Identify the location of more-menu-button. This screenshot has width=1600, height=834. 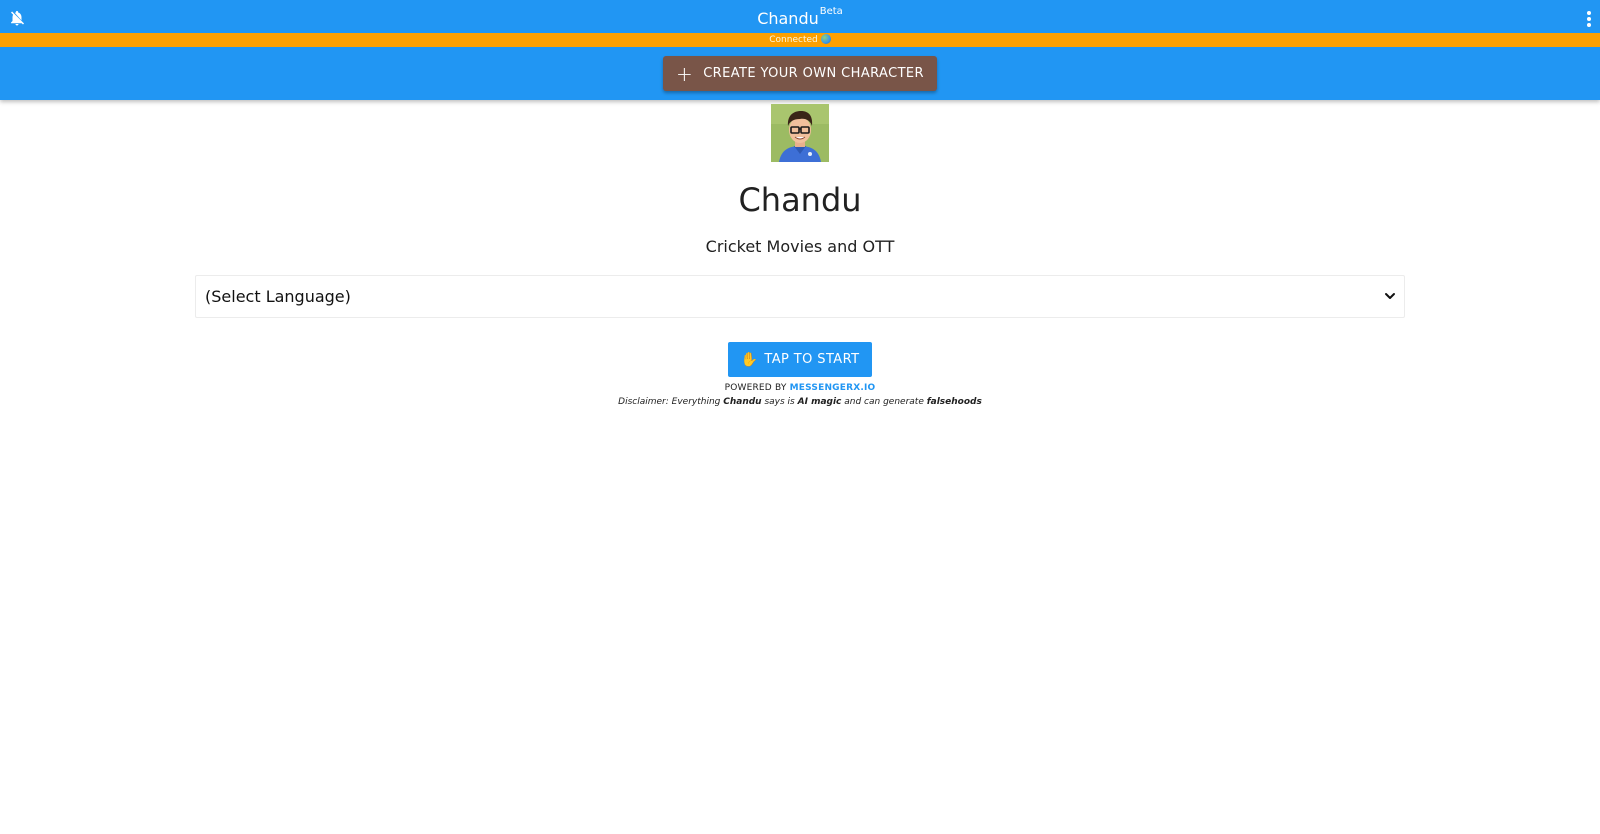
(1589, 19).